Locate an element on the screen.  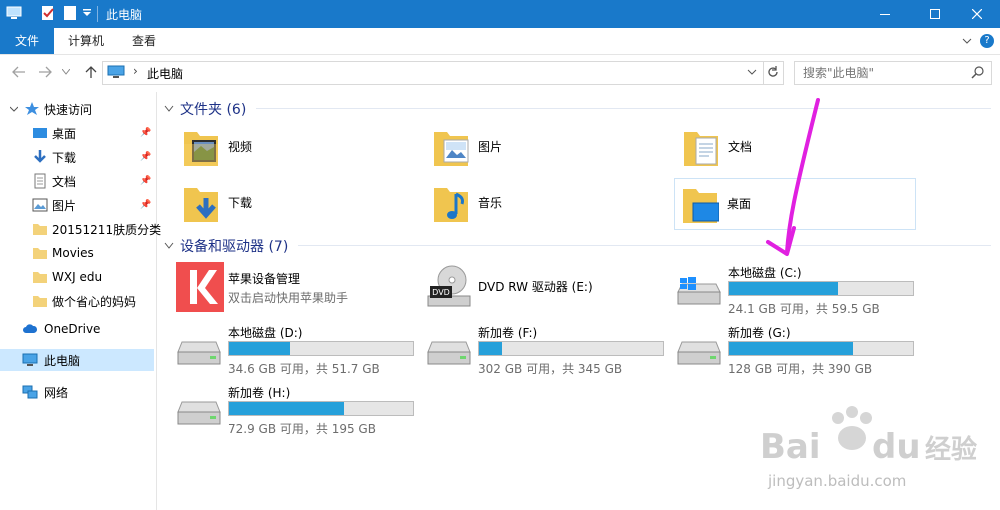
recent-locations-button is located at coordinates (66, 72).